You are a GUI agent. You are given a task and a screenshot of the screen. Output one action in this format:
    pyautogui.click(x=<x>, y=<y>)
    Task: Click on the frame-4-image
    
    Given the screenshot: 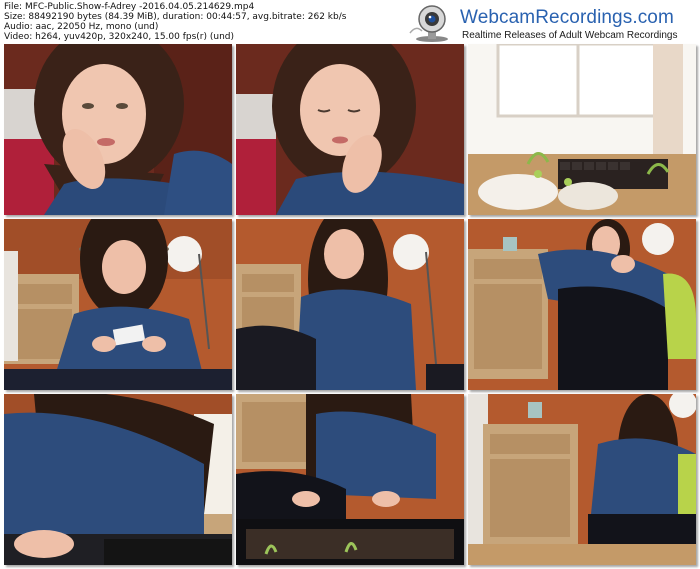 What is the action you would take?
    pyautogui.click(x=118, y=304)
    